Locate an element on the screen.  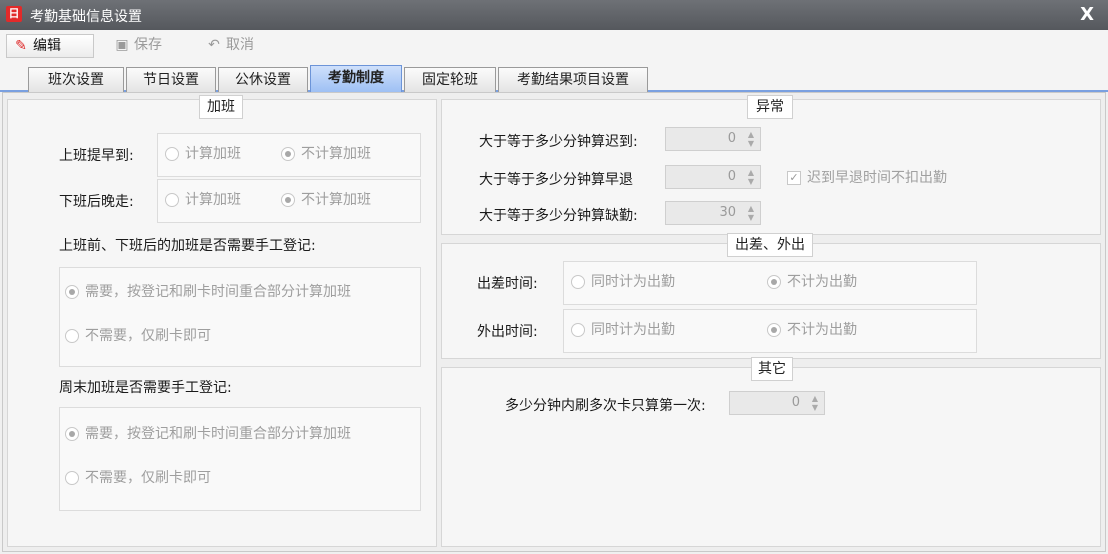
manual-register-question-1: 上班前、下班后的加班是否需要手工登记: is located at coordinates (187, 246).